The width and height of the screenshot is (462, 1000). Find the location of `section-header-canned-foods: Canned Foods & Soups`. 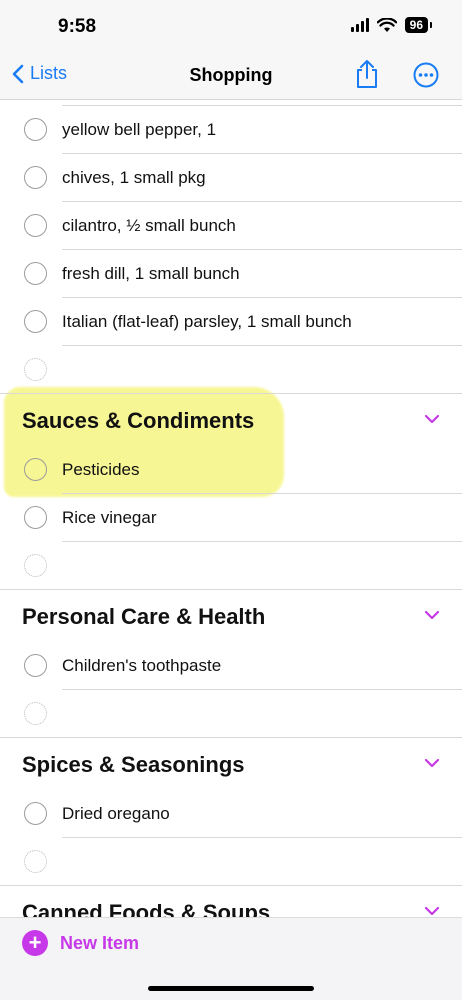

section-header-canned-foods: Canned Foods & Soups is located at coordinates (231, 901).